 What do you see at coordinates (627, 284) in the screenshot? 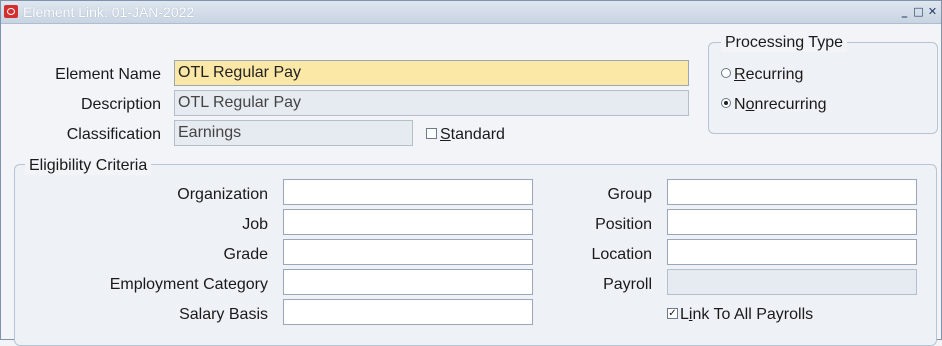
I see `payroll-label: Payroll` at bounding box center [627, 284].